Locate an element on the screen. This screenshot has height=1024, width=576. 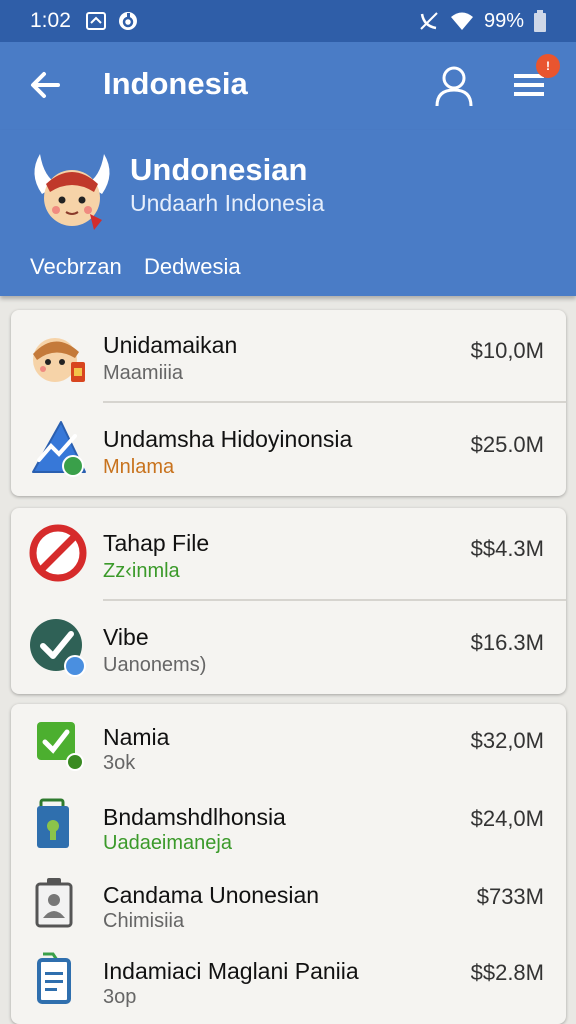
item-amount: $25.0M is located at coordinates (507, 444).